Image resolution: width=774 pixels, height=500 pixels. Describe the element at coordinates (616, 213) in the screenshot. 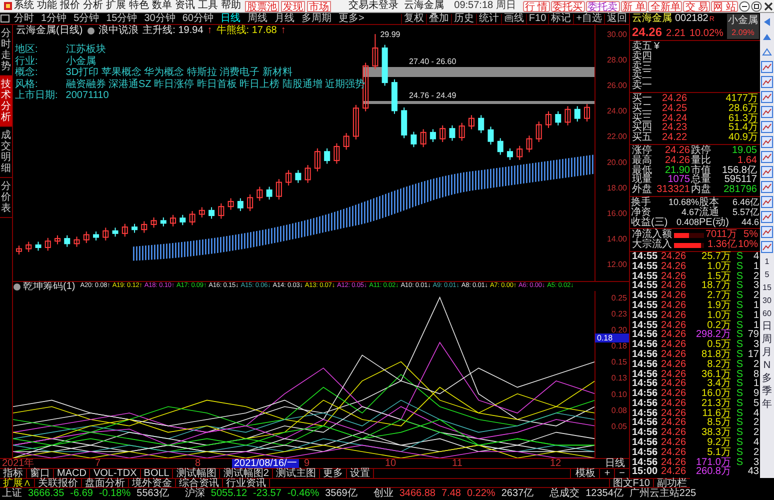

I see `axis-label: 16.00` at that location.